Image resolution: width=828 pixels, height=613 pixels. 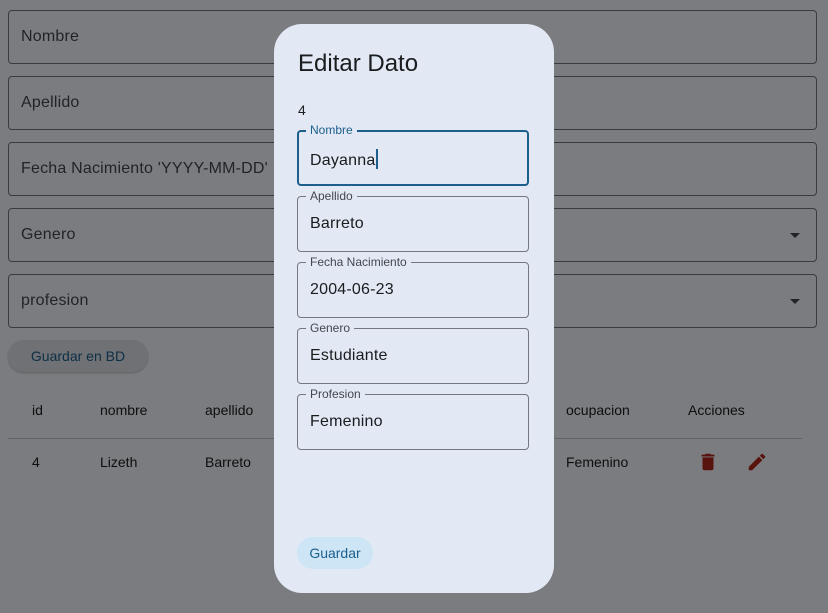 What do you see at coordinates (413, 220) in the screenshot?
I see `dialog-apellido-field: Apellido Barreto` at bounding box center [413, 220].